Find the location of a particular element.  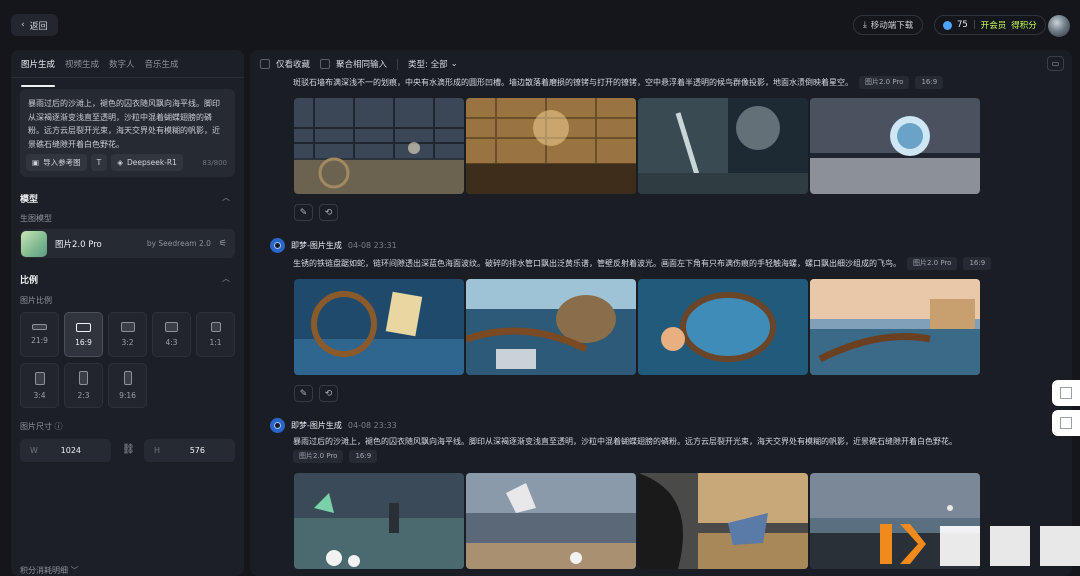

model-thumbnail is located at coordinates (34, 243).